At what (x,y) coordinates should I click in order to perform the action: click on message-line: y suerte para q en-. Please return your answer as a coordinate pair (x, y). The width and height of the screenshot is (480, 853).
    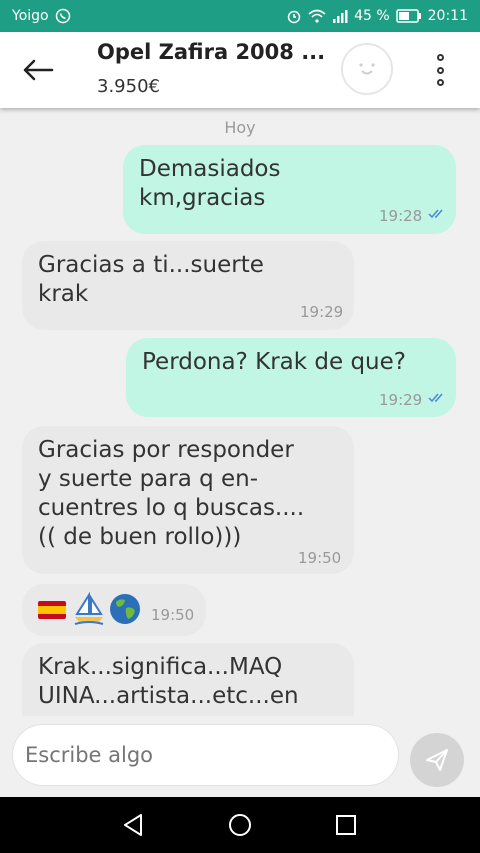
    Looking at the image, I should click on (148, 479).